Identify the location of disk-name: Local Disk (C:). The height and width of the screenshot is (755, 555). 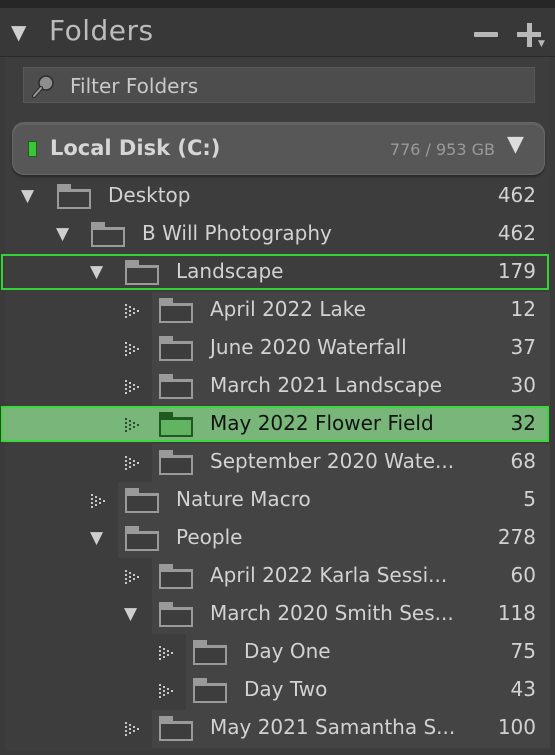
(135, 148).